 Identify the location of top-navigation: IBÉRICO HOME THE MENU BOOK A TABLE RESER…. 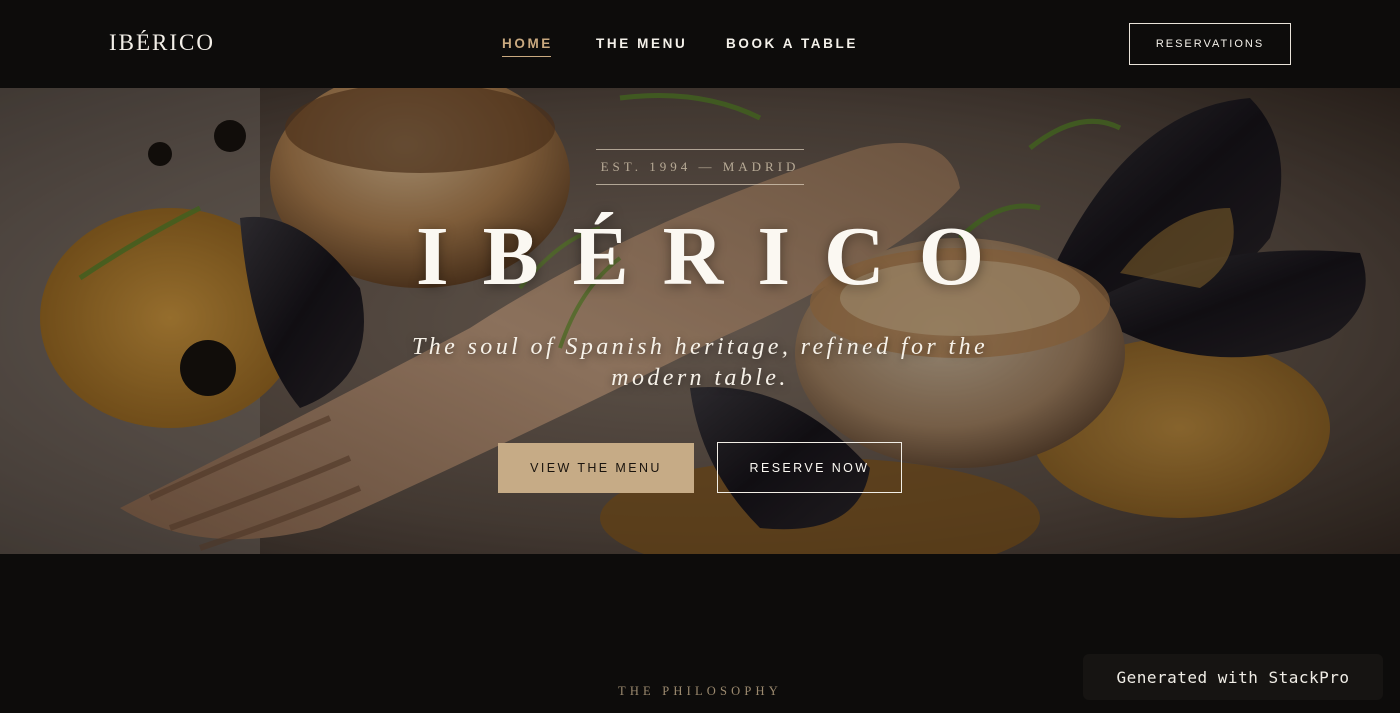
(700, 44).